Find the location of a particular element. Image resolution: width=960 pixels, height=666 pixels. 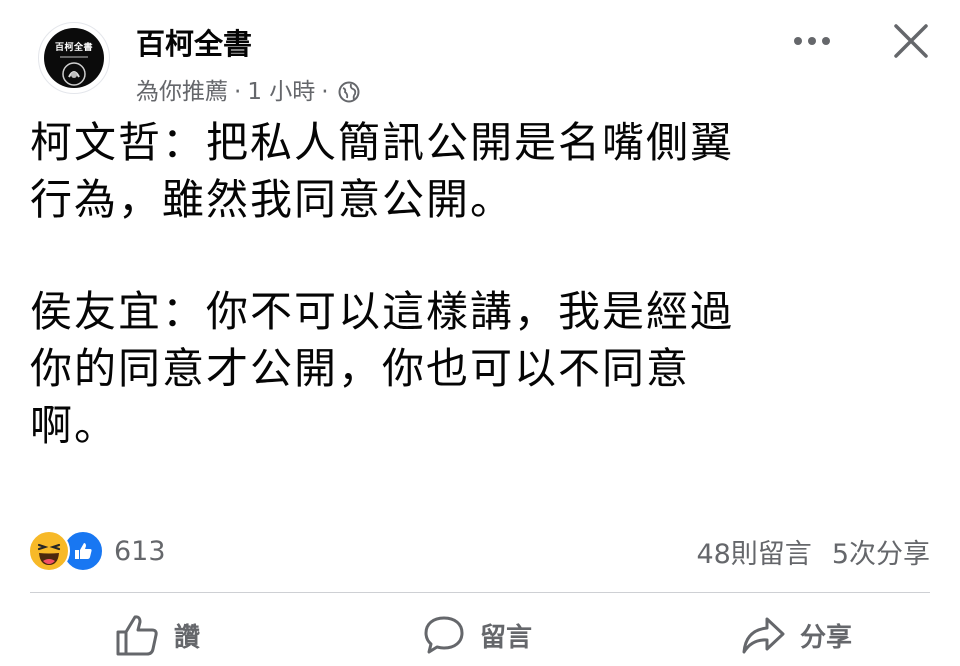

avatar-logo-rule is located at coordinates (74, 57).